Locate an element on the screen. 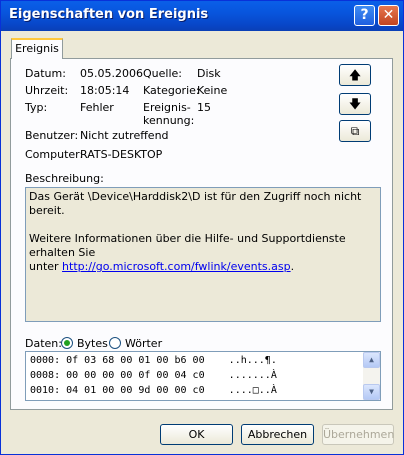  hex-row: 0010: 04 01 00 00 9d 00 00 c0 ....□..À is located at coordinates (153, 390).